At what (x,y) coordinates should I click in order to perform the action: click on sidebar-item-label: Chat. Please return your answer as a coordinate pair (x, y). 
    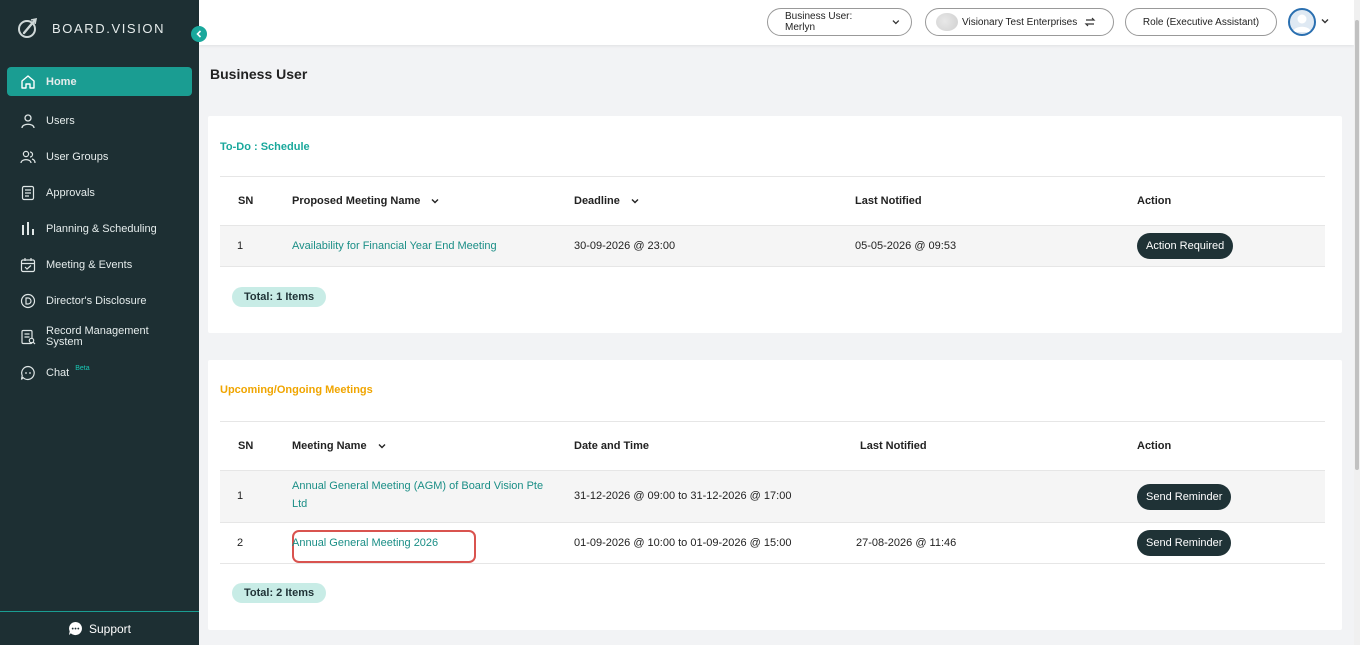
    Looking at the image, I should click on (58, 373).